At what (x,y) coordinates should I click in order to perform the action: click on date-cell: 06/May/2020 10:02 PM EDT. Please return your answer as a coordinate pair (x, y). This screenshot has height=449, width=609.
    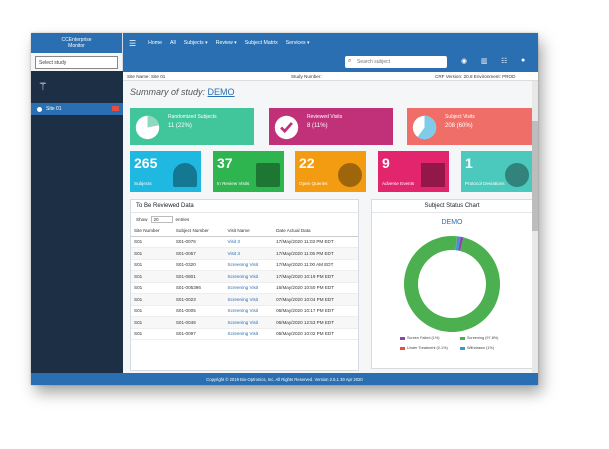
    Looking at the image, I should click on (315, 334).